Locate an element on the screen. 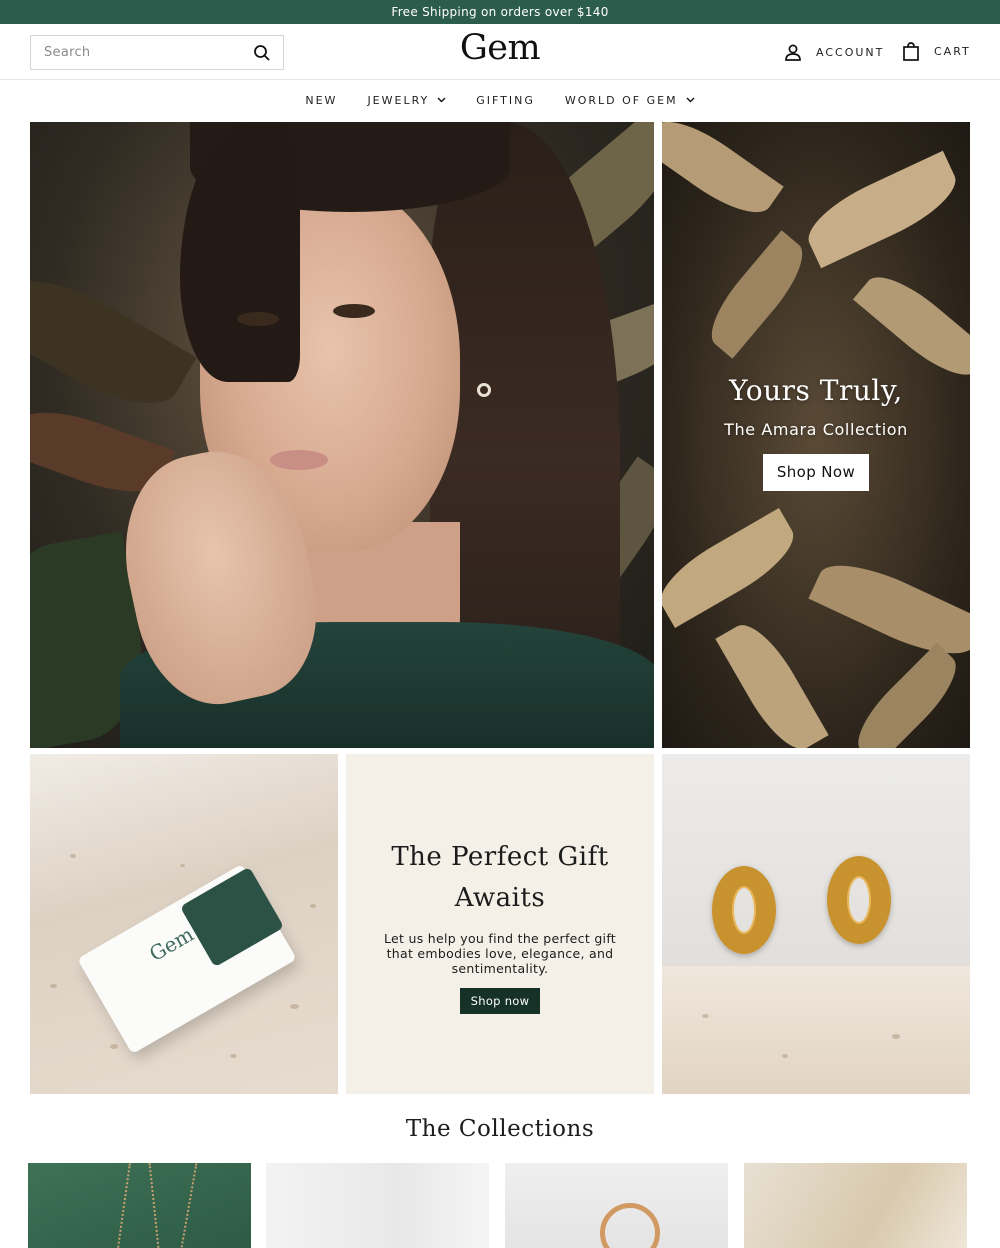 The width and height of the screenshot is (1000, 1248). search-placeholder: Search is located at coordinates (67, 52).